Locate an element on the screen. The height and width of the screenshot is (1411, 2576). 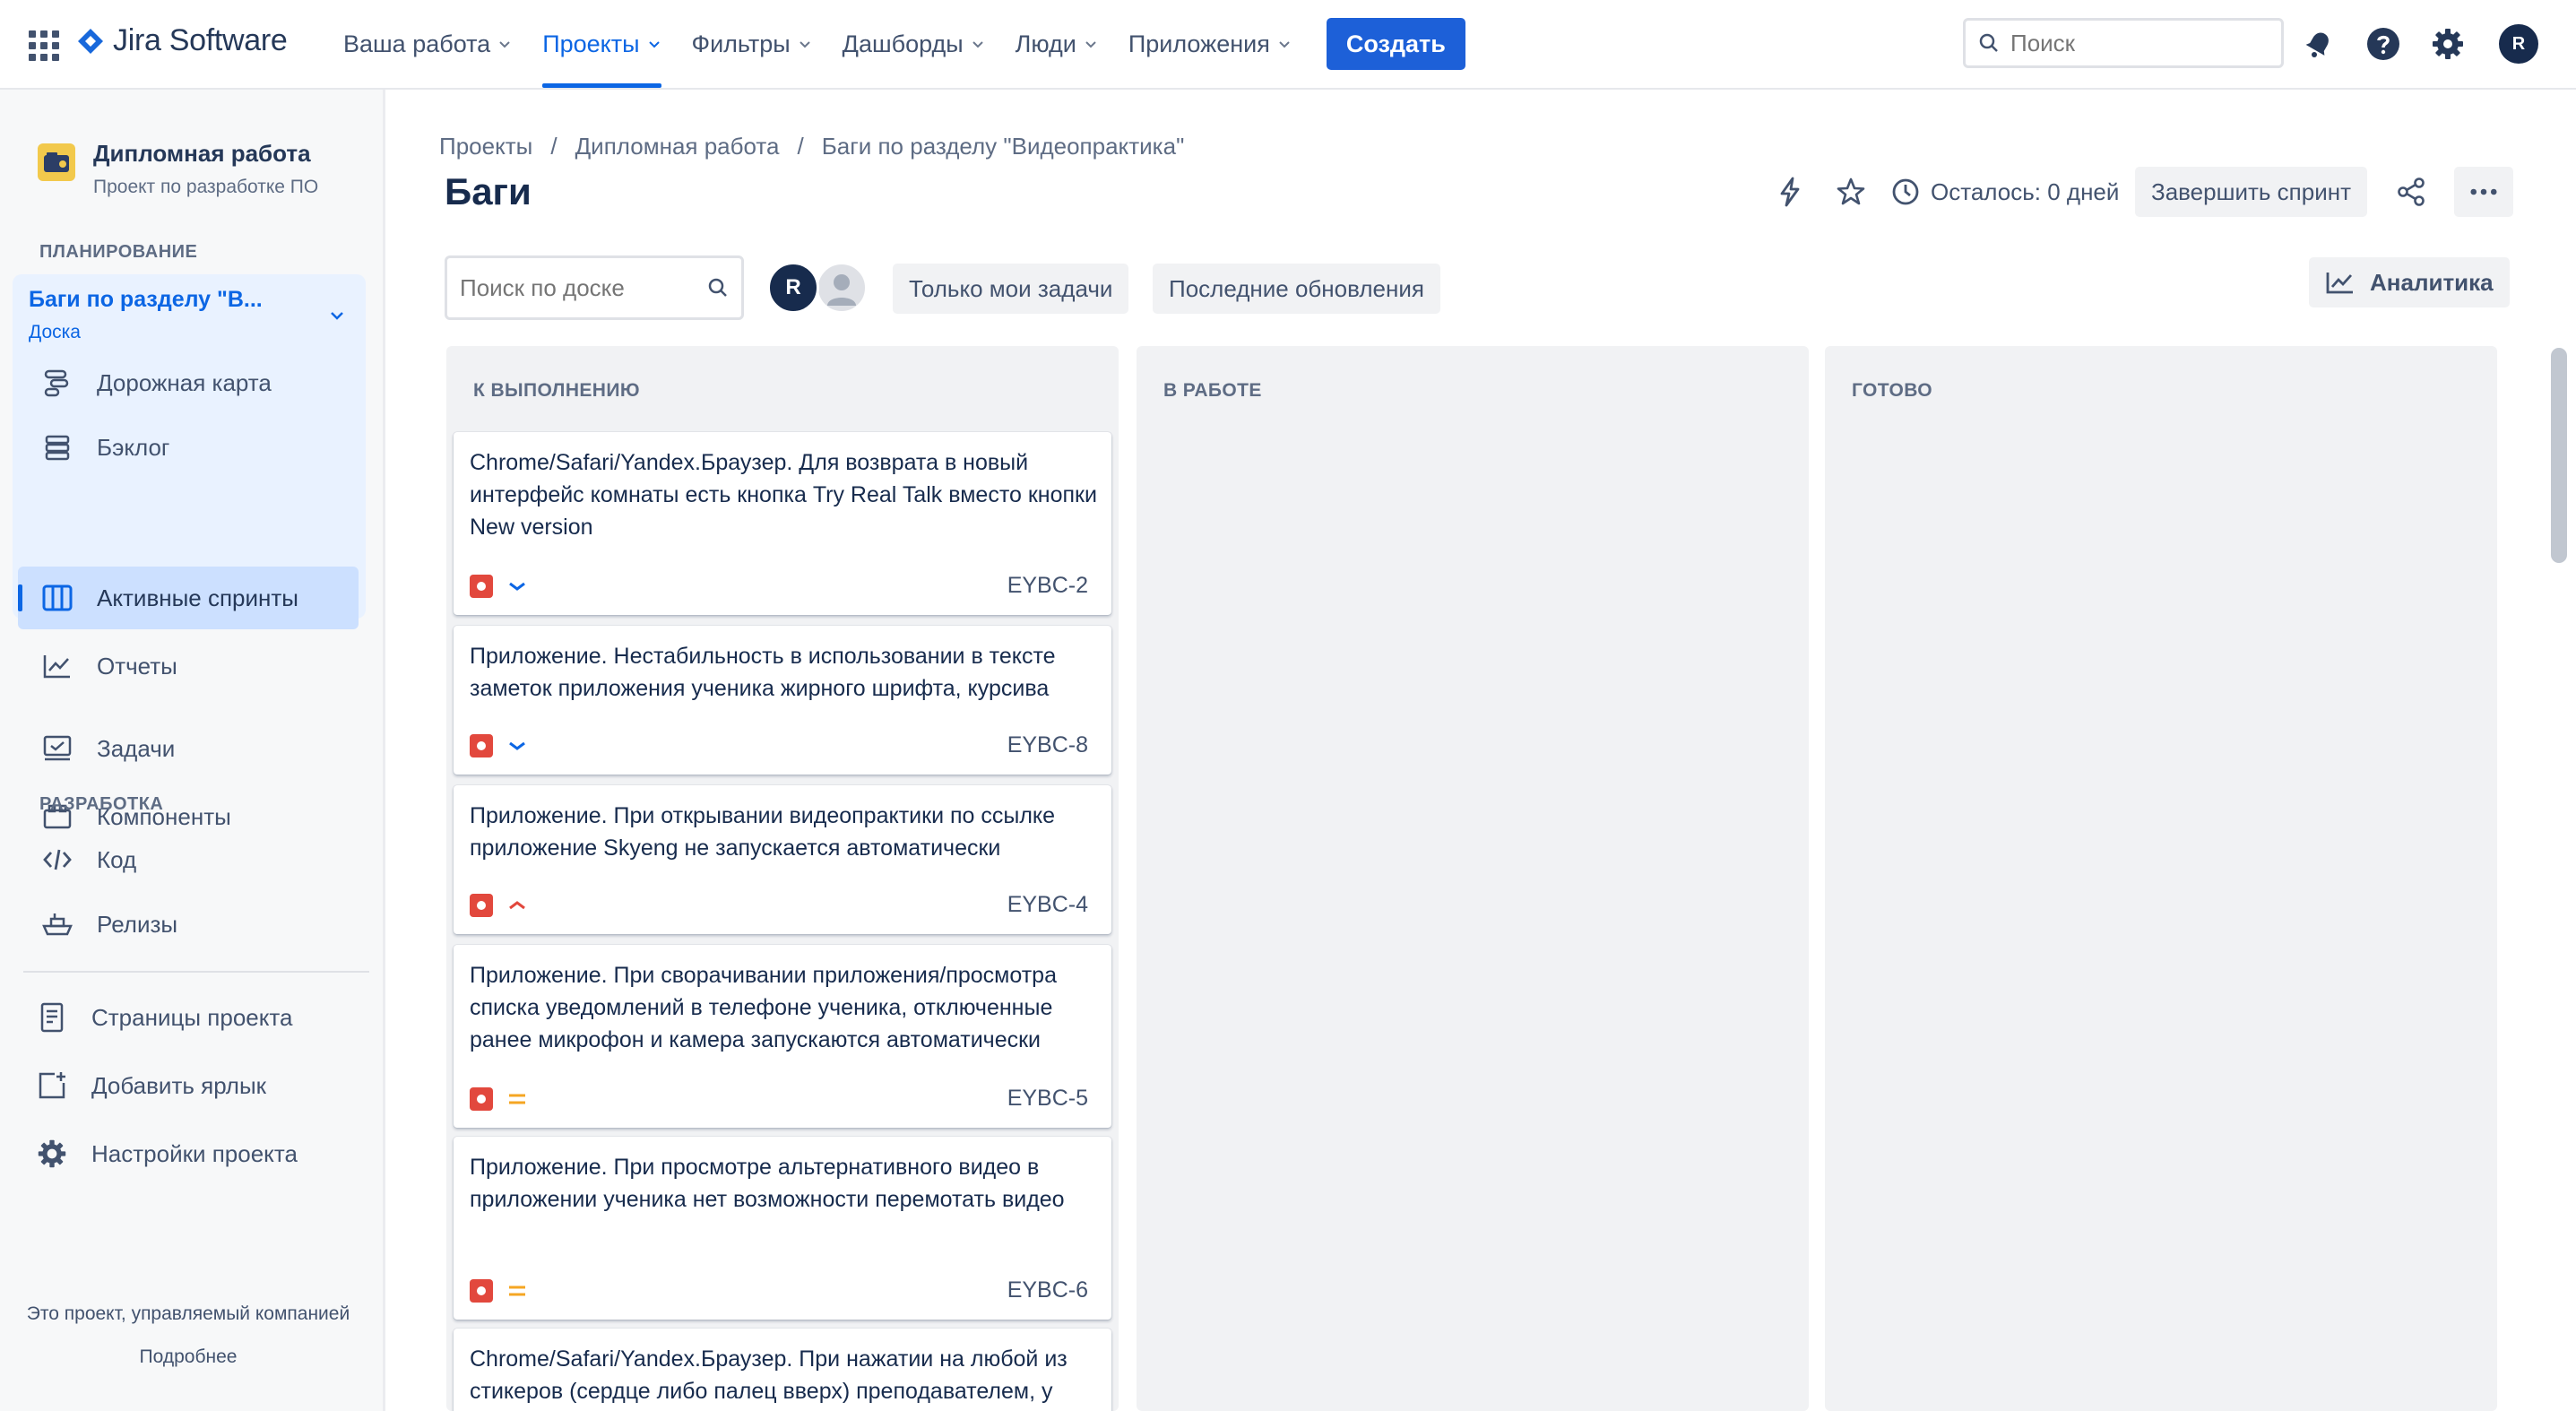
sidebar-item-backlog: Бэклог is located at coordinates (188, 447).